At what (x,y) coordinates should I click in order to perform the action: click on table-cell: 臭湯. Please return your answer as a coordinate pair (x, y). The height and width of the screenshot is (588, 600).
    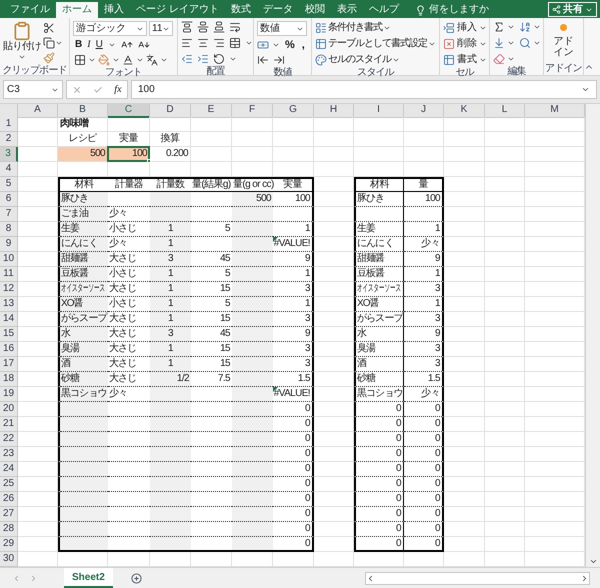
    Looking at the image, I should click on (379, 349).